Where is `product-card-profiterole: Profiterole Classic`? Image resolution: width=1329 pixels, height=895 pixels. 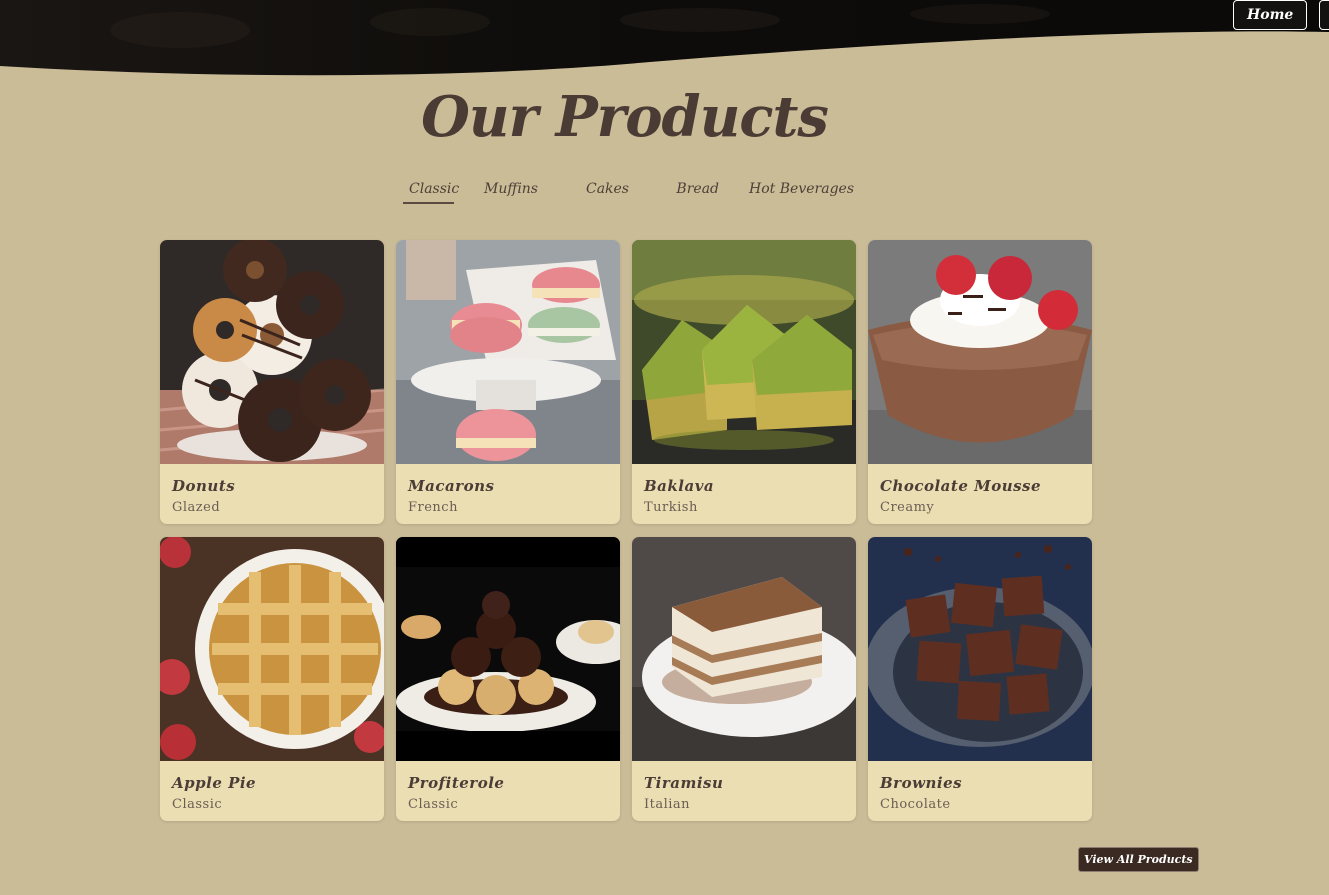 product-card-profiterole: Profiterole Classic is located at coordinates (508, 679).